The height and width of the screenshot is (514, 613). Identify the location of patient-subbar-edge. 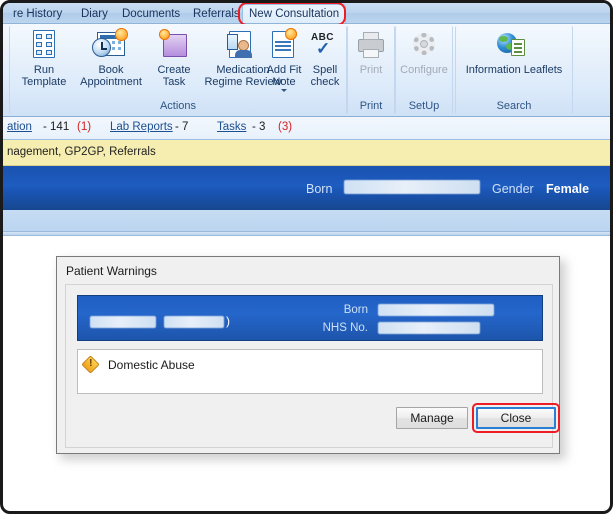
(306, 234).